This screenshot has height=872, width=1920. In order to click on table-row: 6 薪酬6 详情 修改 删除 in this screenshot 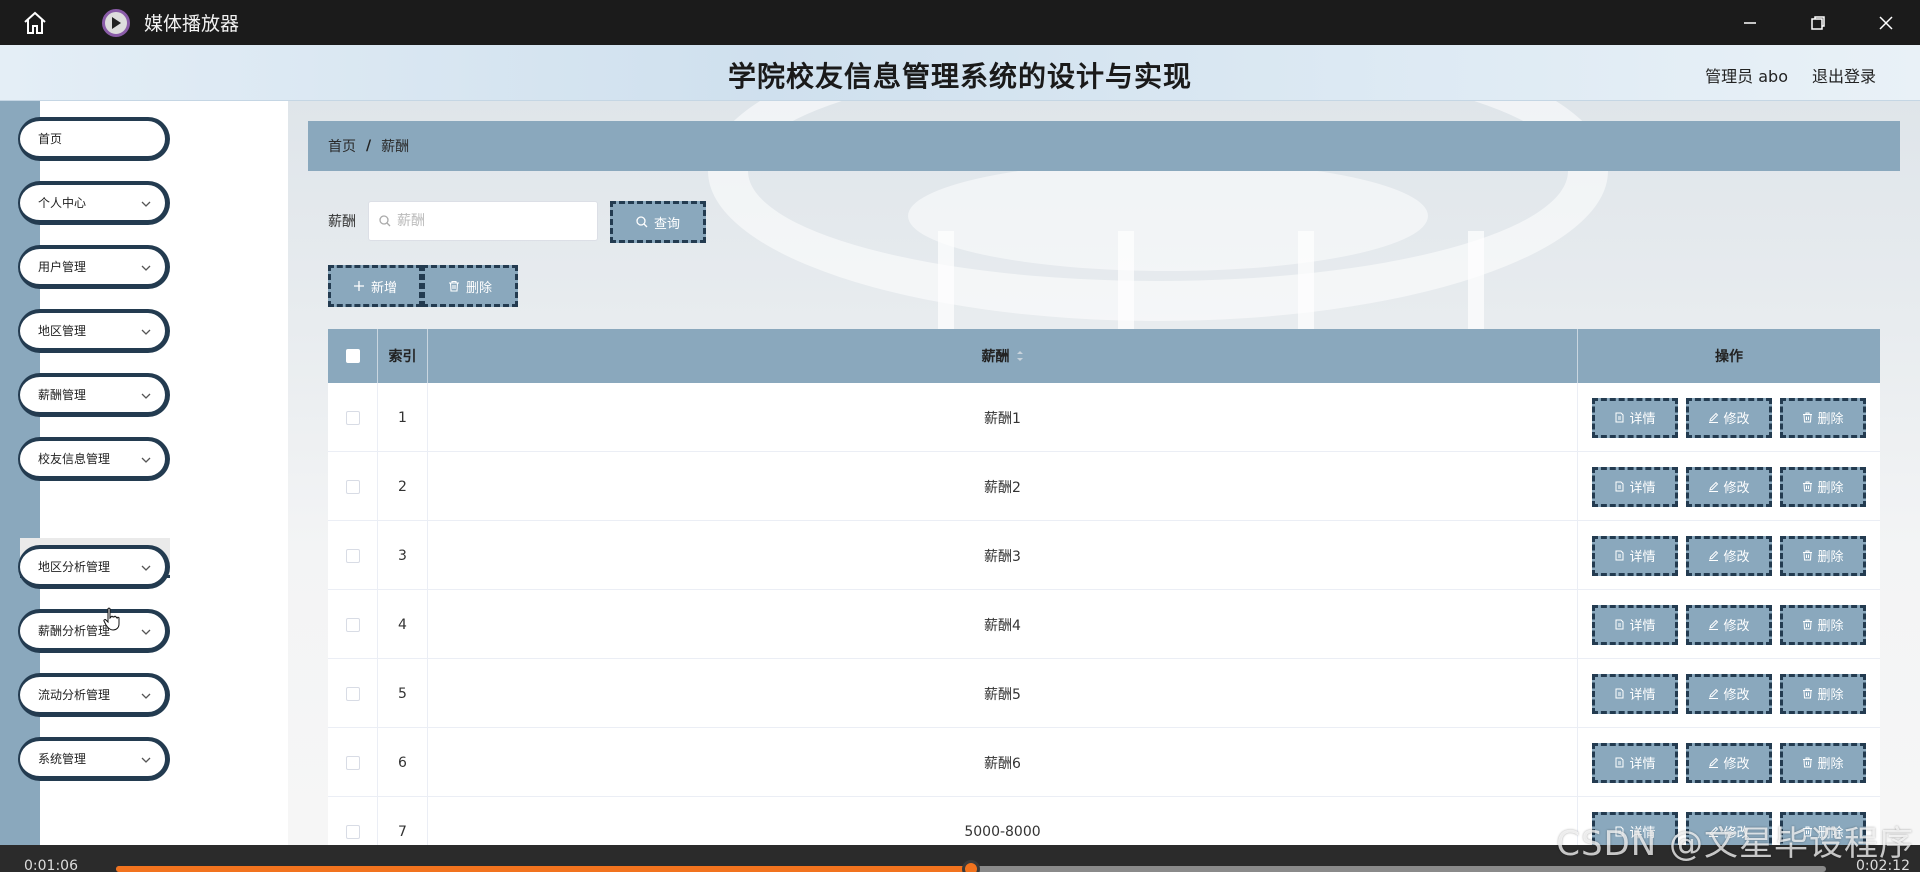, I will do `click(1104, 762)`.